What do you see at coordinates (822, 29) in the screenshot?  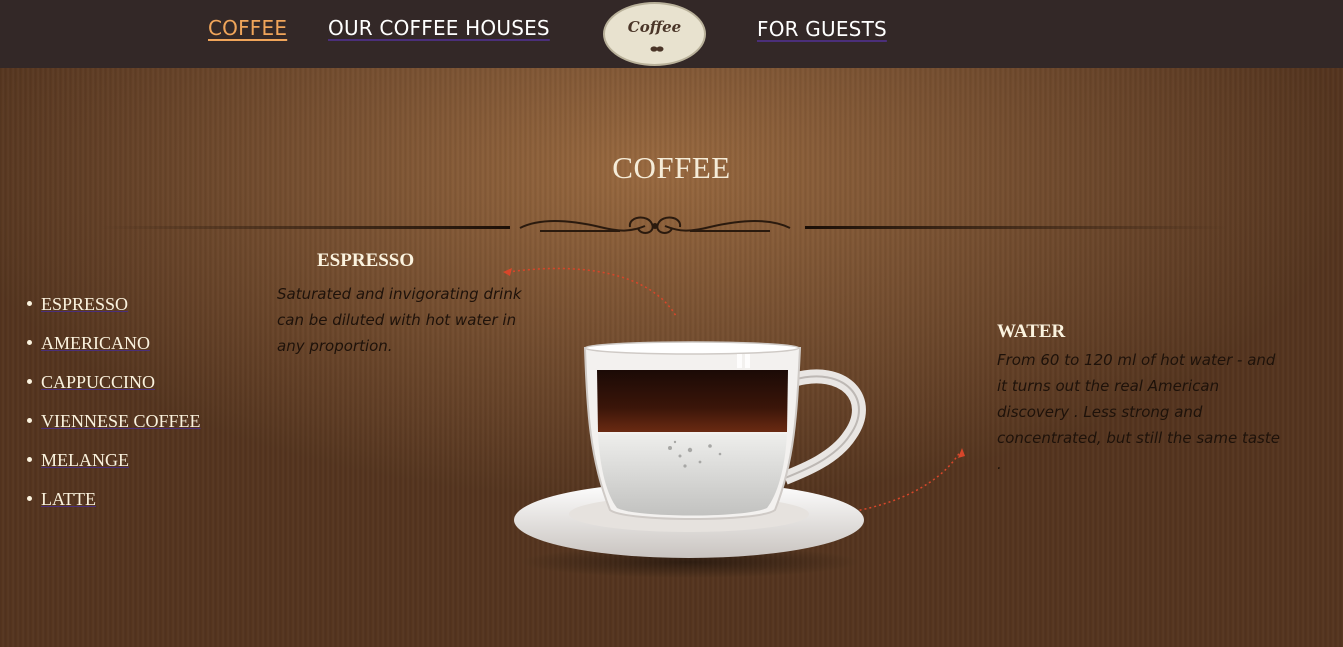 I see `nav-for-guests: FOR GUESTS` at bounding box center [822, 29].